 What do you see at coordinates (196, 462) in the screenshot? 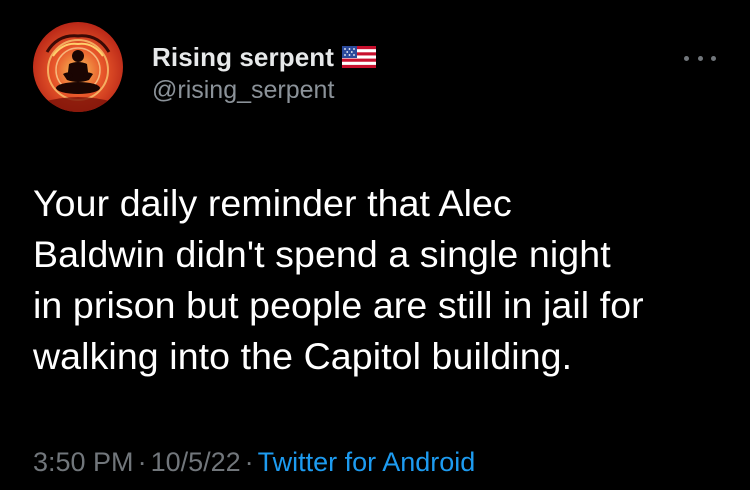
I see `tweet-date: 10/5/22` at bounding box center [196, 462].